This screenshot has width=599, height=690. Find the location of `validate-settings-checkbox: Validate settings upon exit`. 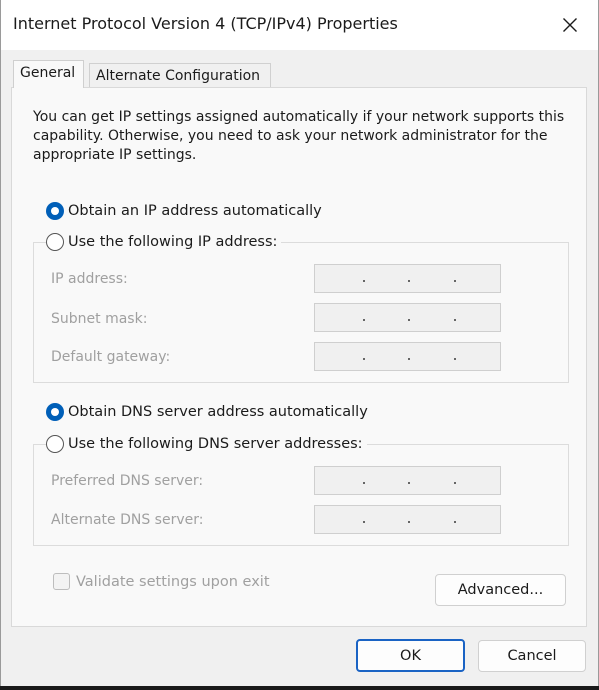

validate-settings-checkbox: Validate settings upon exit is located at coordinates (161, 581).